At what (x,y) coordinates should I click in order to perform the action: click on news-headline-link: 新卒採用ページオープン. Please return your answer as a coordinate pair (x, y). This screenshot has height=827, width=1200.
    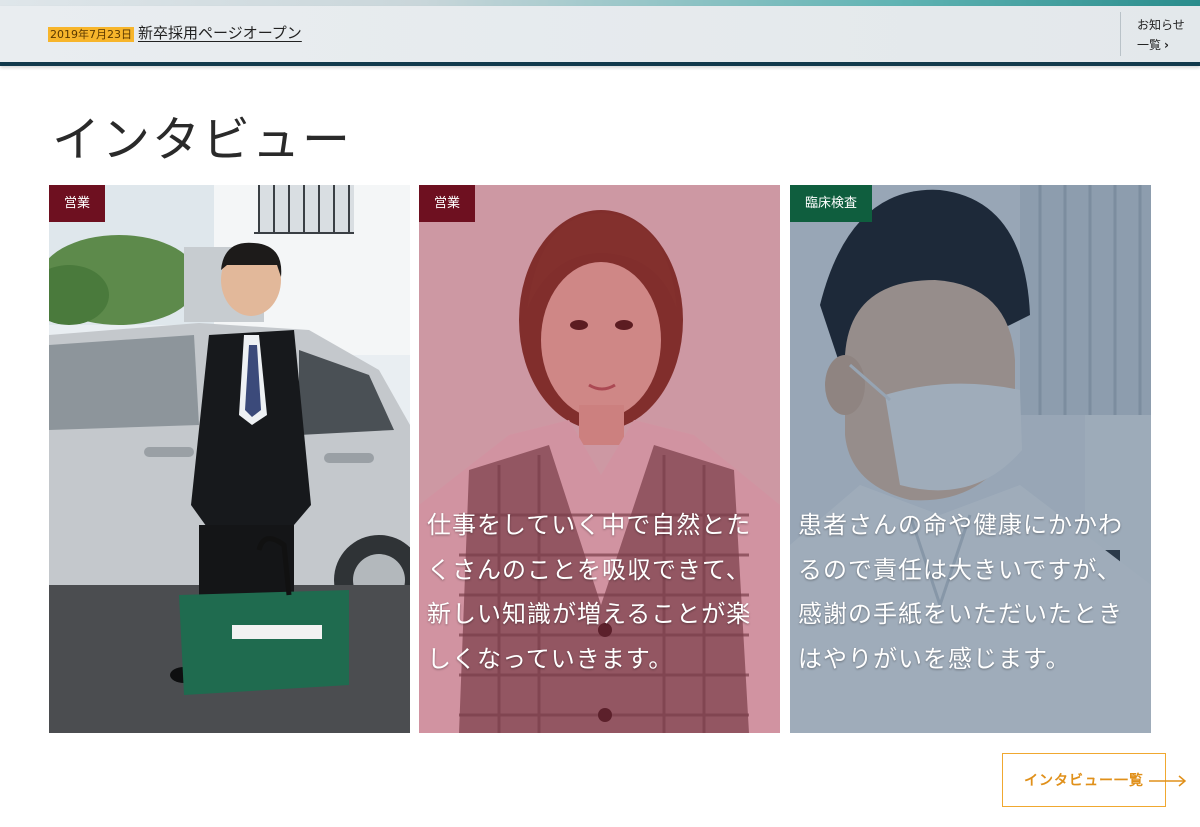
    Looking at the image, I should click on (220, 33).